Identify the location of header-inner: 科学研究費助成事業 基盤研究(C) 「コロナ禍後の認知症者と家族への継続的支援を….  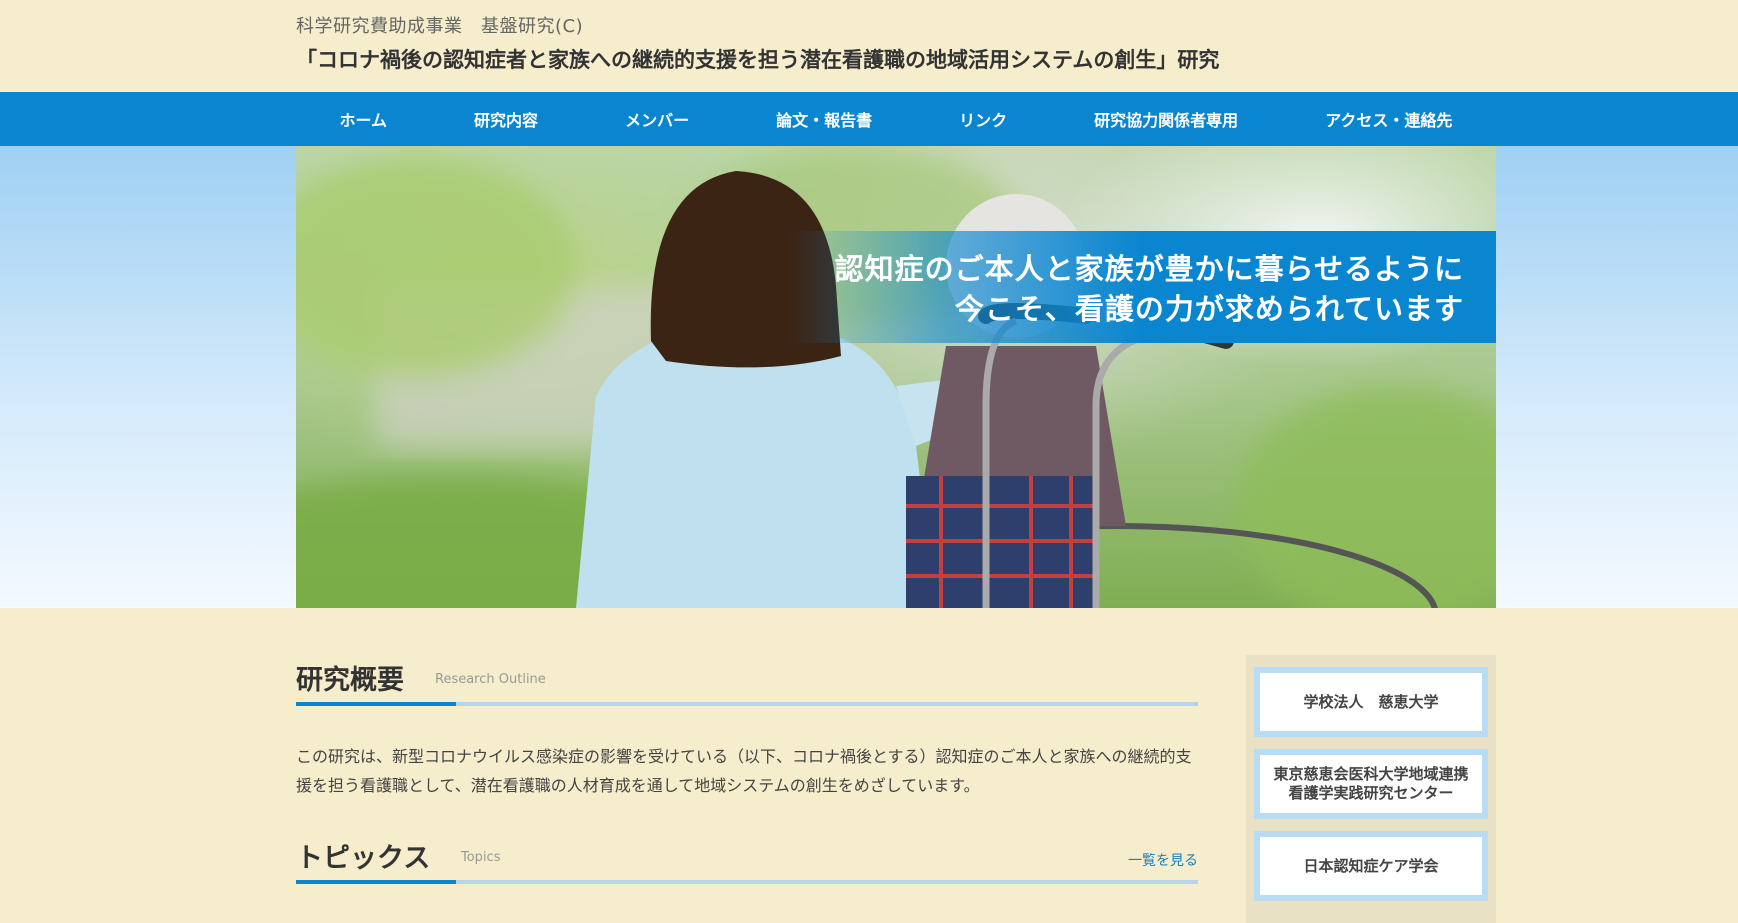
(896, 45).